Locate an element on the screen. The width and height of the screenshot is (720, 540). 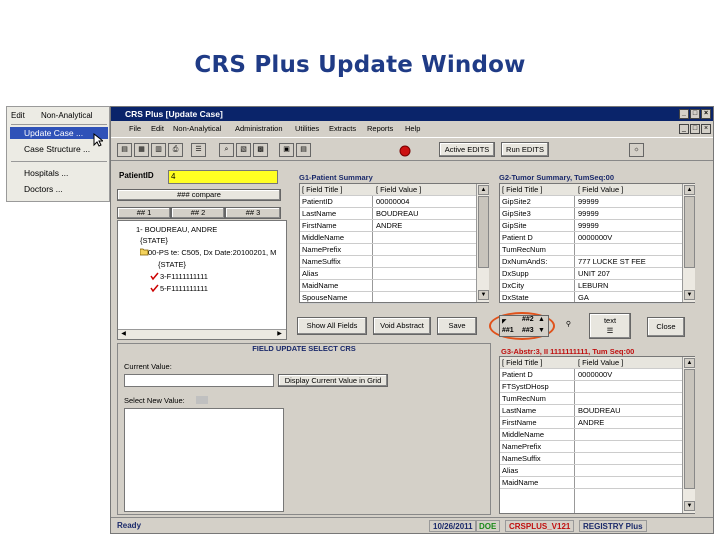
g2-row: GipSite3 99999 is located at coordinates (591, 214).